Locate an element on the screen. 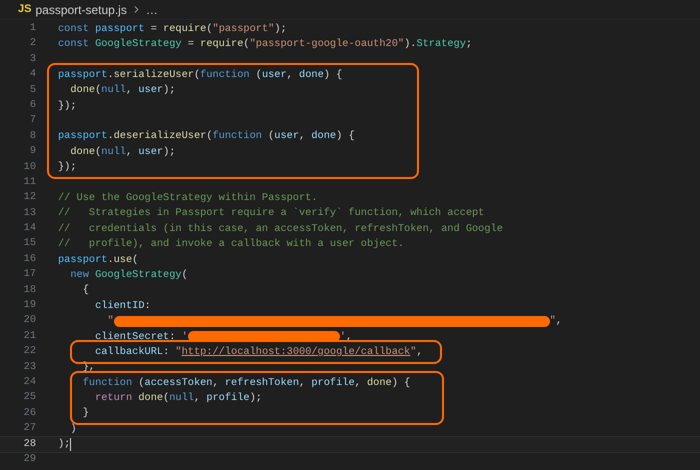 The width and height of the screenshot is (700, 470). js-file-icon: JS is located at coordinates (25, 9).